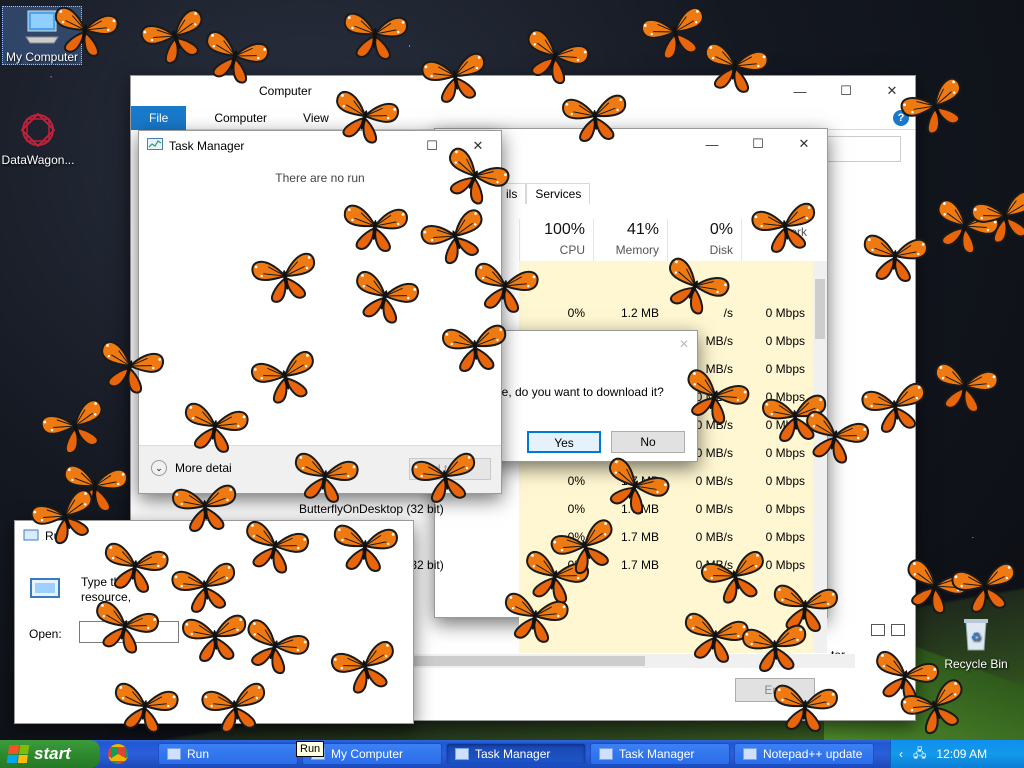 Image resolution: width=1024 pixels, height=768 pixels. I want to click on download-dialog: ✕ le, do you want to download it? Yes No, so click(594, 396).